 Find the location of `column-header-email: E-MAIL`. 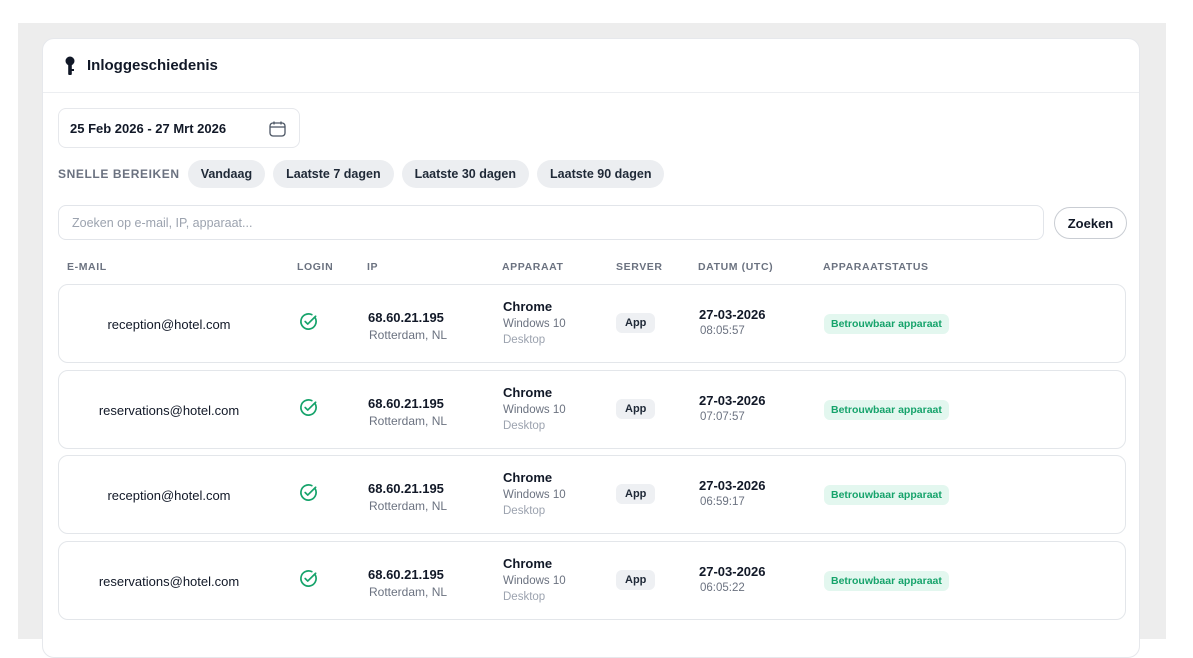

column-header-email: E-MAIL is located at coordinates (87, 267).